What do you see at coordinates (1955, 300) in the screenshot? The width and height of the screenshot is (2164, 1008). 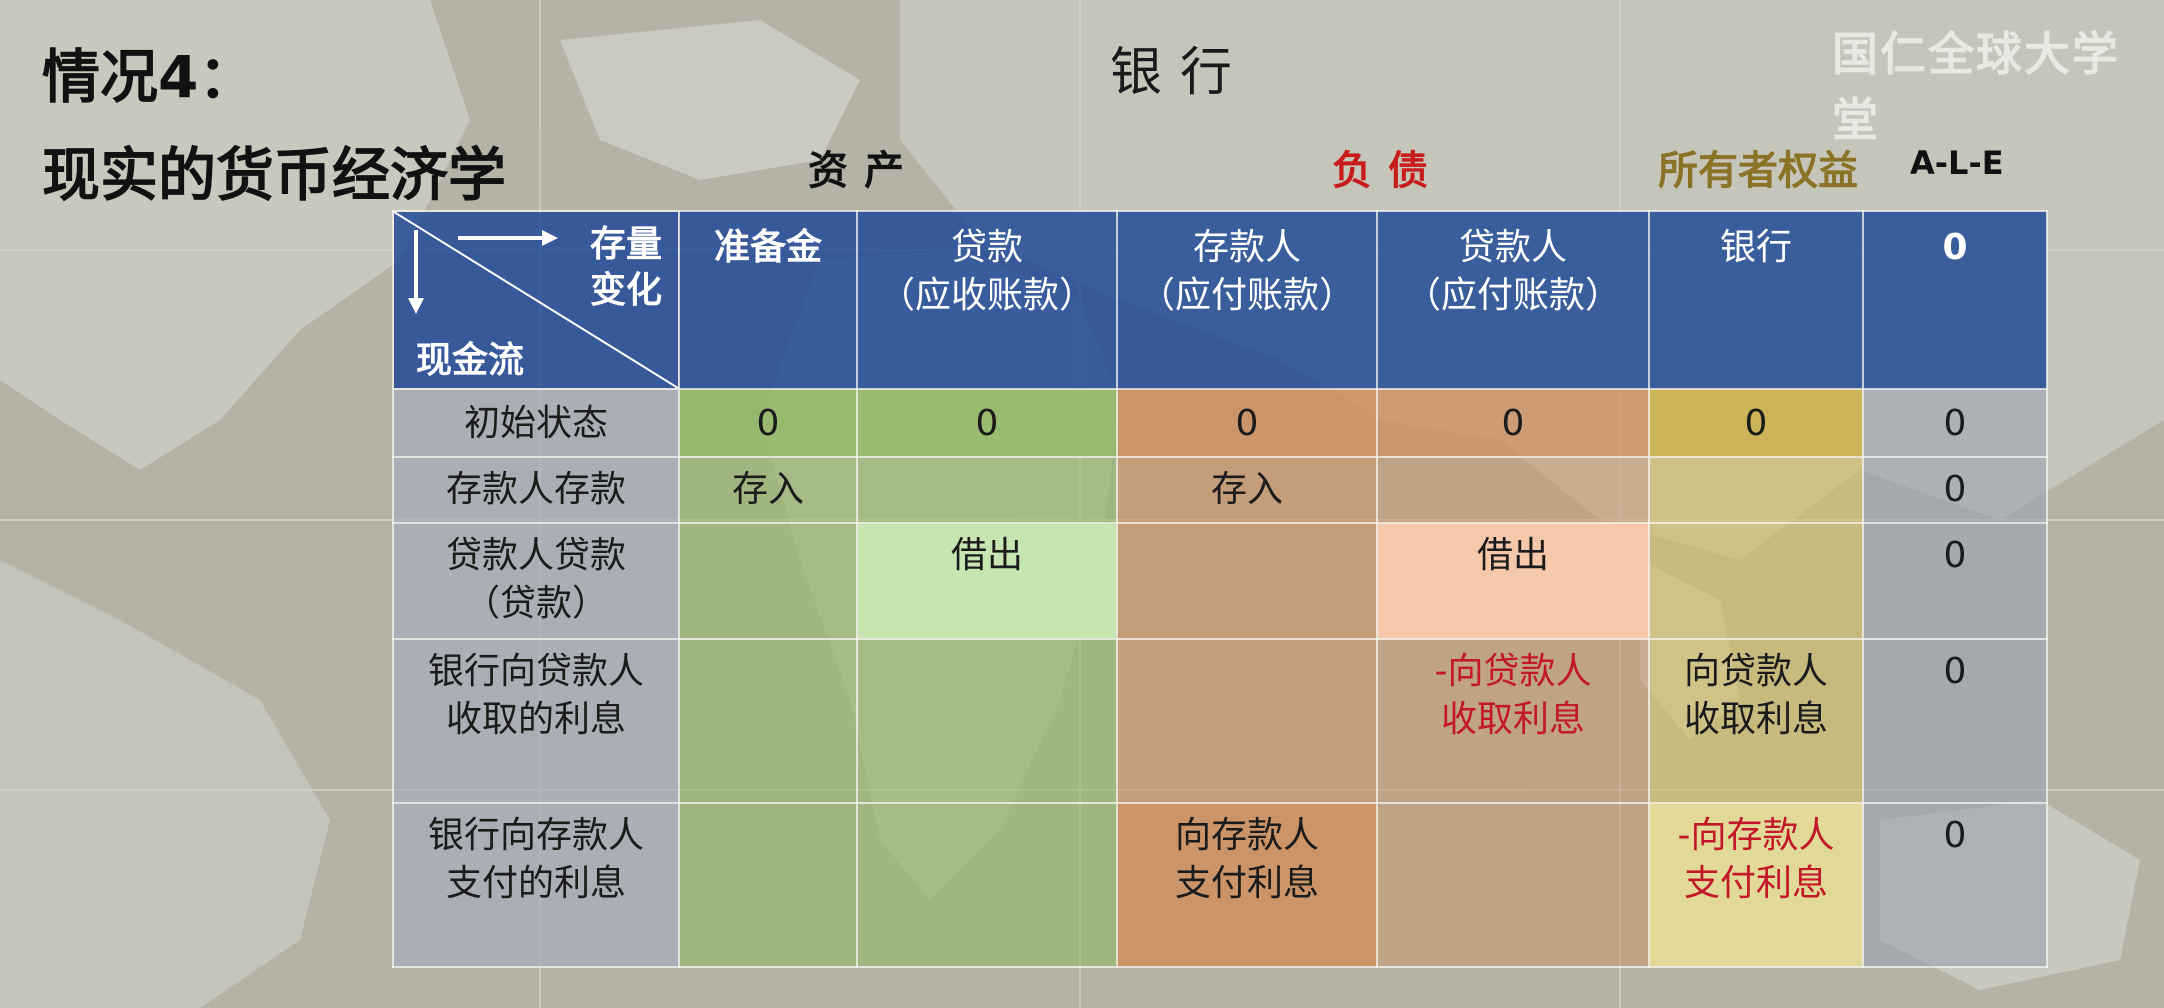 I see `column-header-zero: 0` at bounding box center [1955, 300].